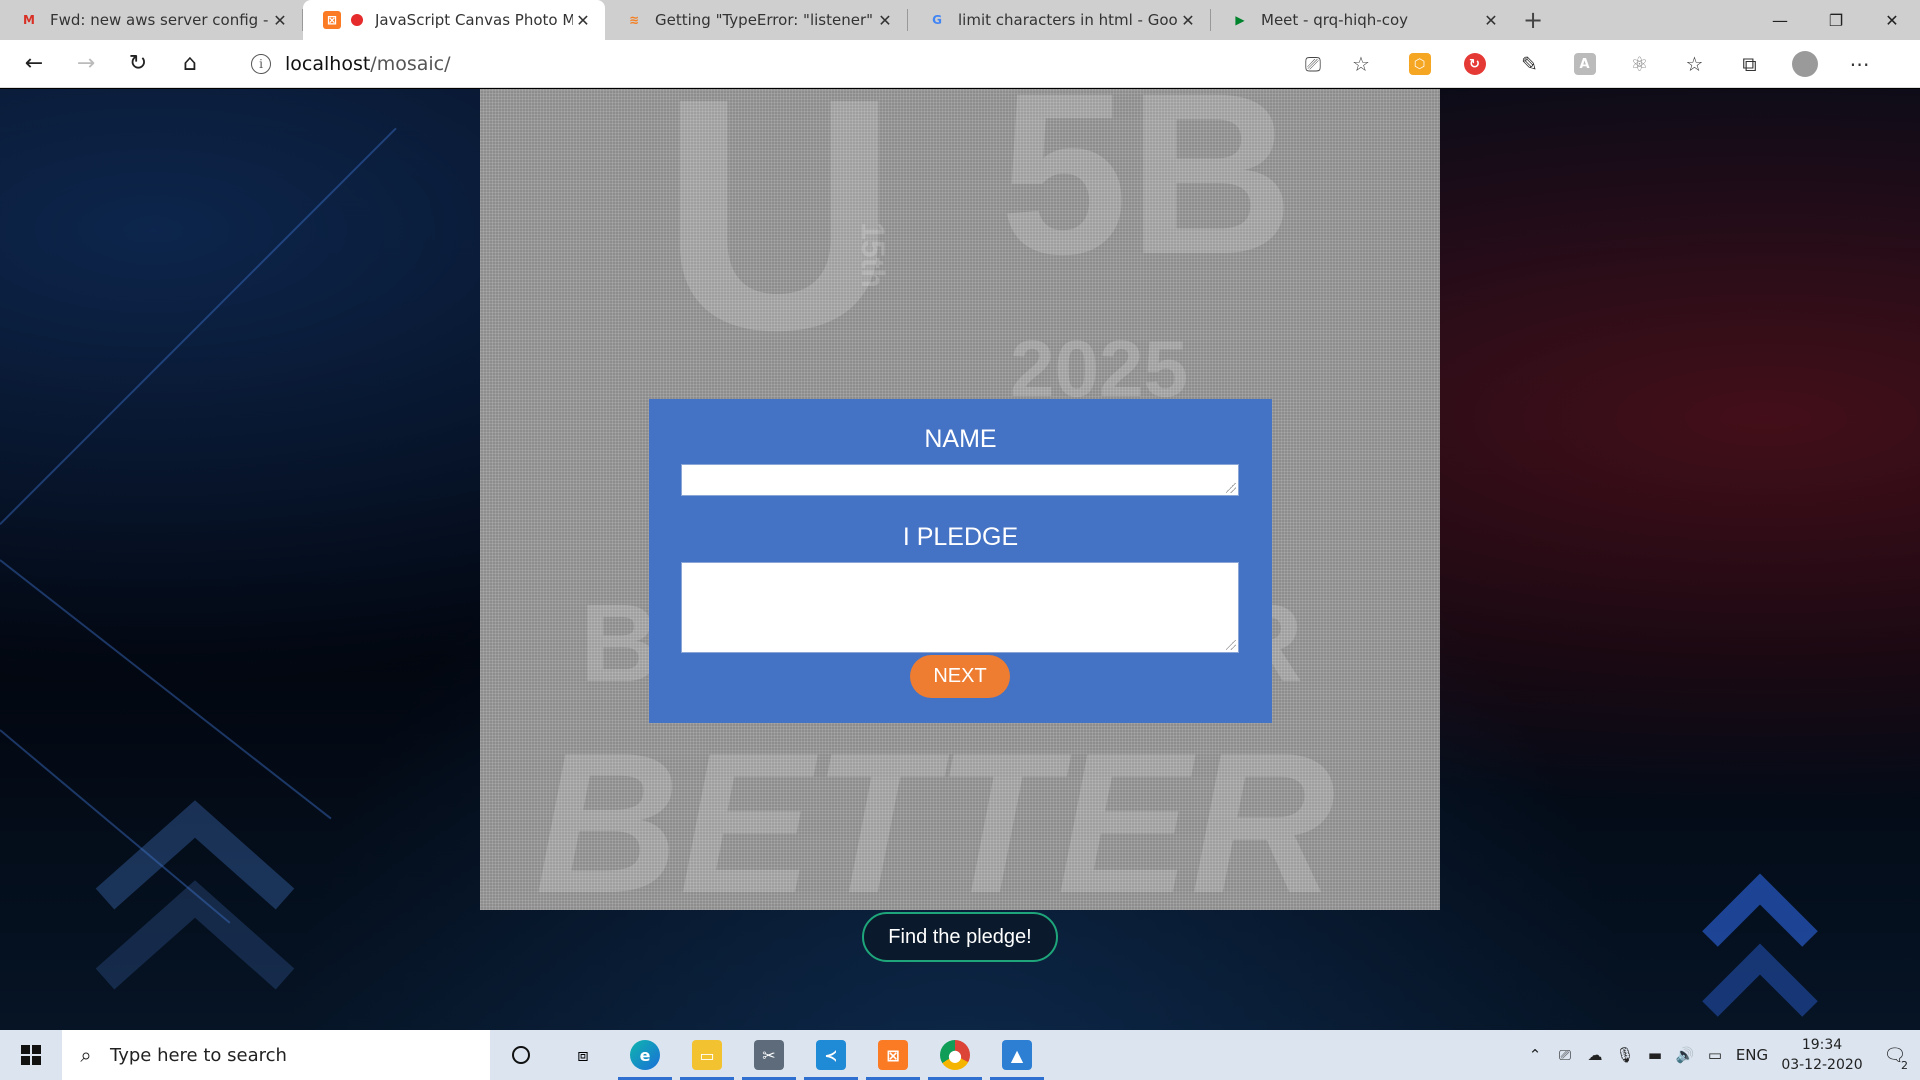  I want to click on clock-time: 19:34, so click(1822, 1045).